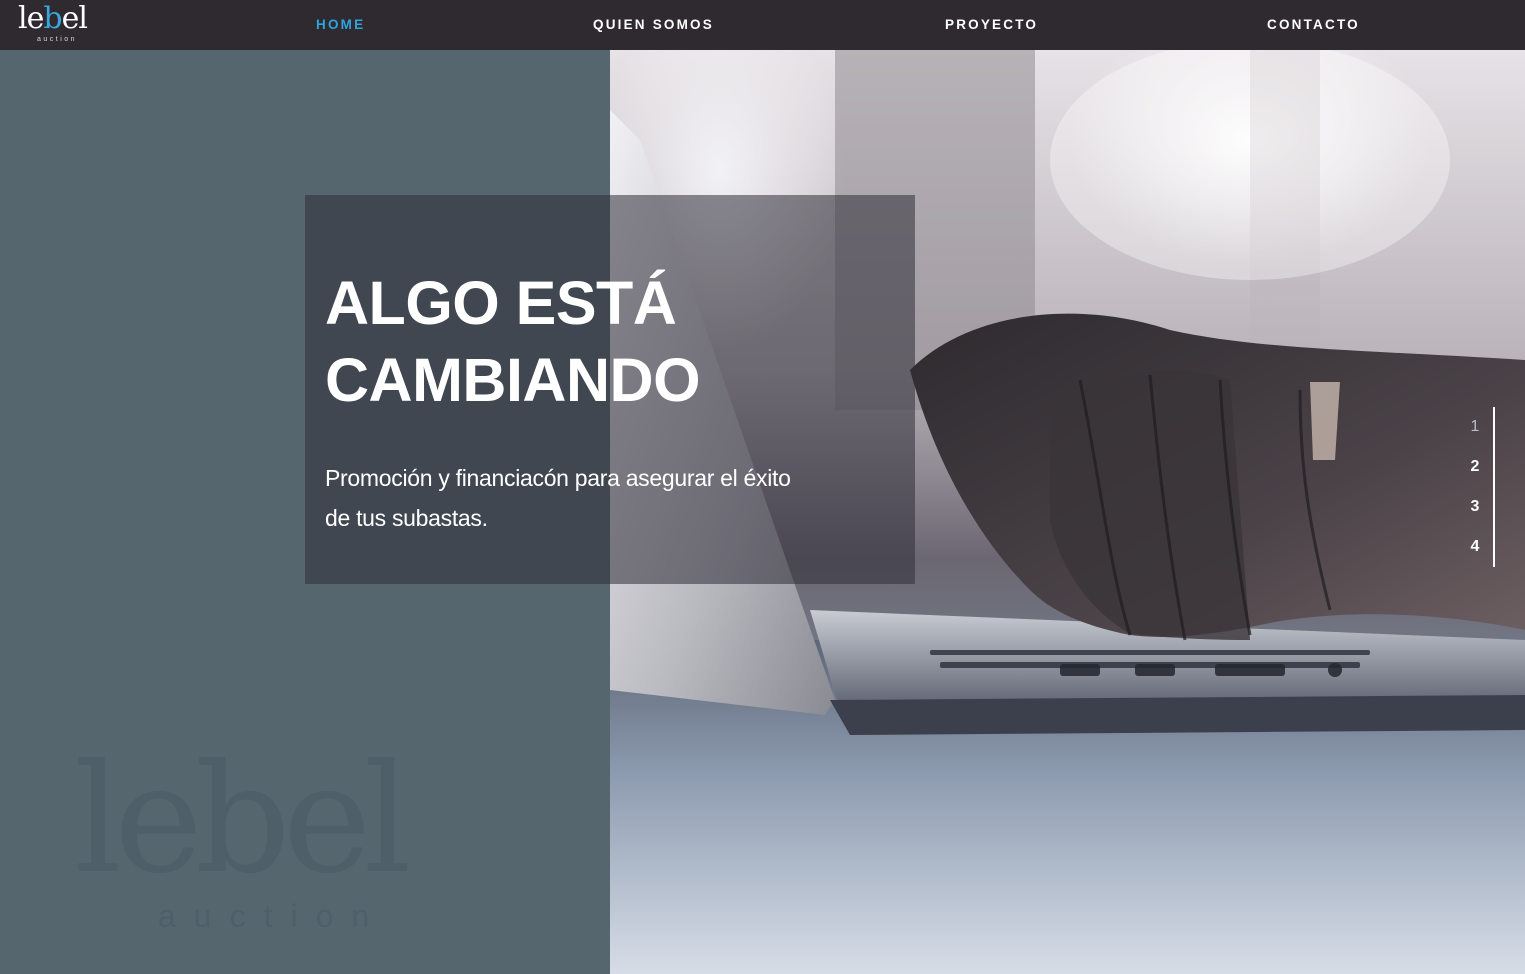 Image resolution: width=1525 pixels, height=974 pixels. What do you see at coordinates (1475, 427) in the screenshot?
I see `slide-dot-1: 1` at bounding box center [1475, 427].